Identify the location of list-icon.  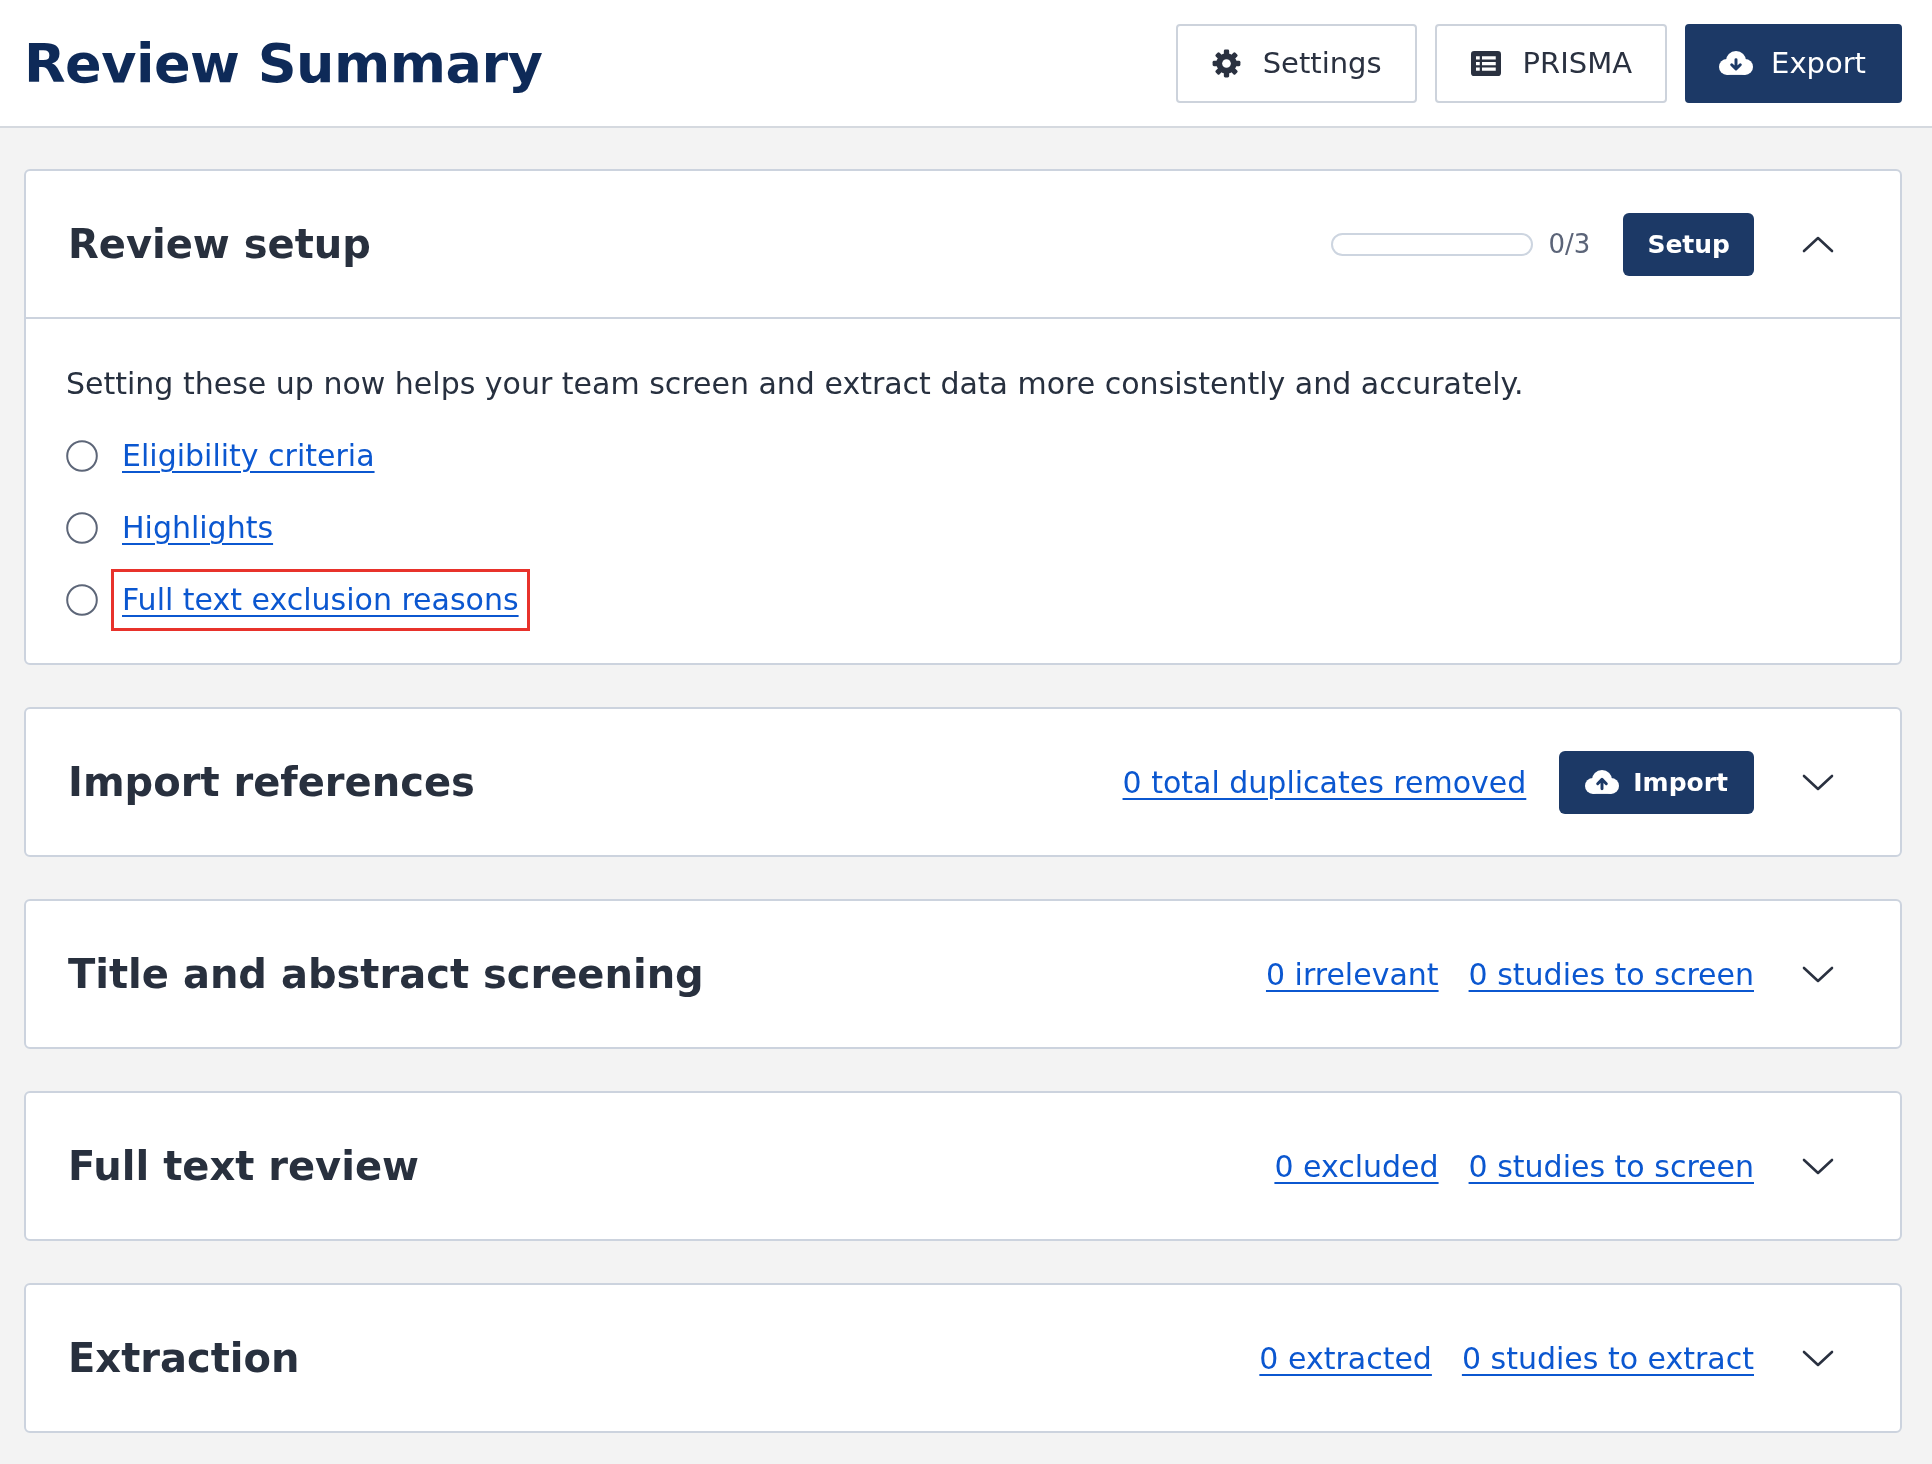
(1485, 63).